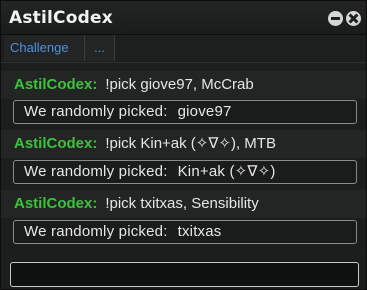  I want to click on message-text: !pick txitxas, Sensibility, so click(182, 203).